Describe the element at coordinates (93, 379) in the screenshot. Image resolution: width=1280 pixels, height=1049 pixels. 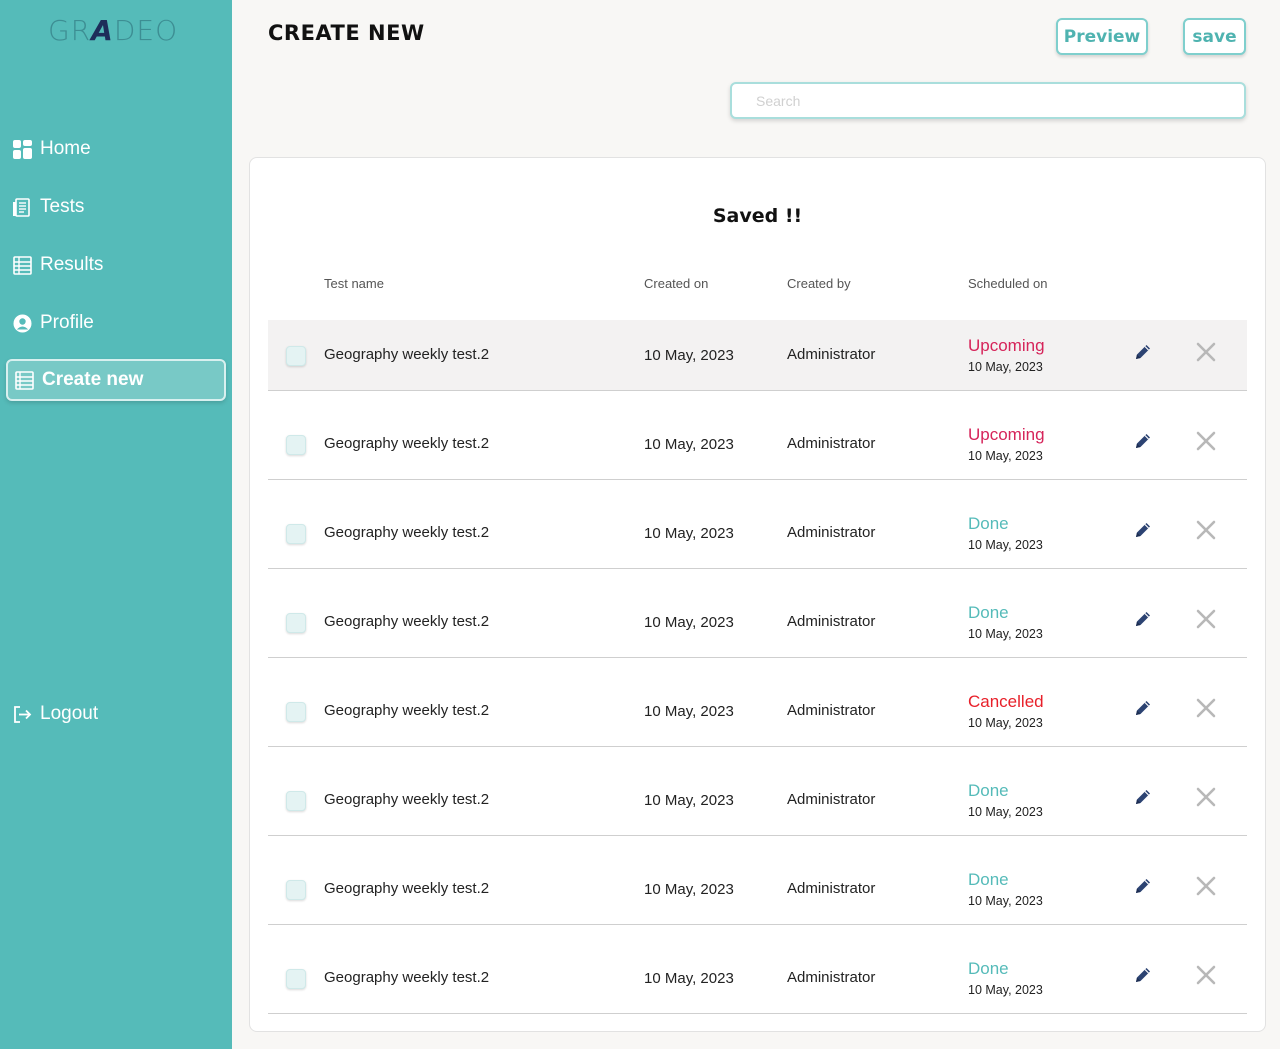
I see `sidebar-item-label: Create new` at that location.